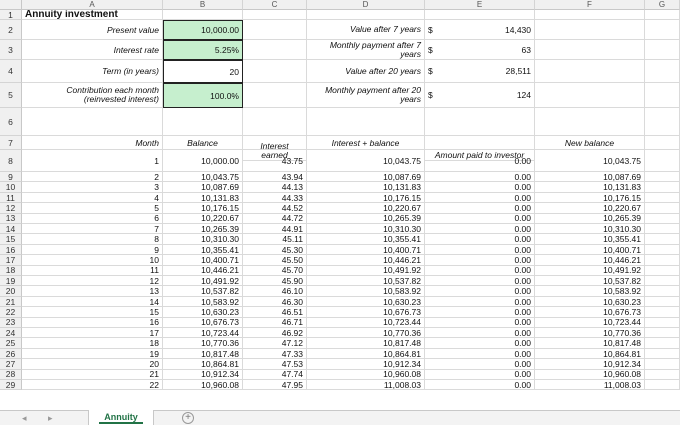 Image resolution: width=680 pixels, height=425 pixels. I want to click on row-header: 7, so click(11, 143).